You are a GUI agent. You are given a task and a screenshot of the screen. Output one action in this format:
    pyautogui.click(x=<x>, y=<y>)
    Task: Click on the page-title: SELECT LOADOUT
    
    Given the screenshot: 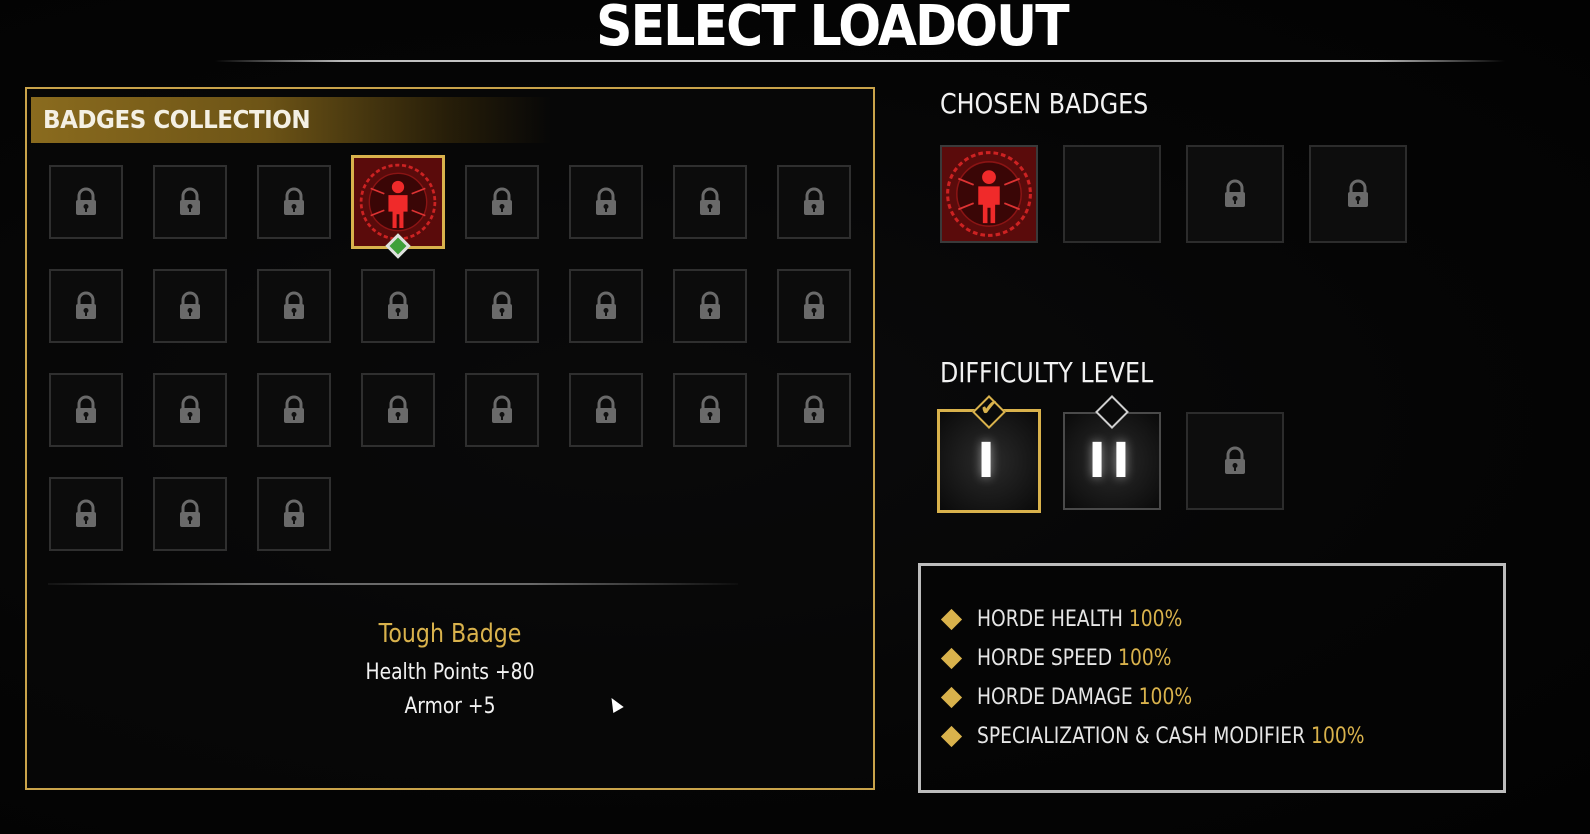 What is the action you would take?
    pyautogui.click(x=833, y=29)
    